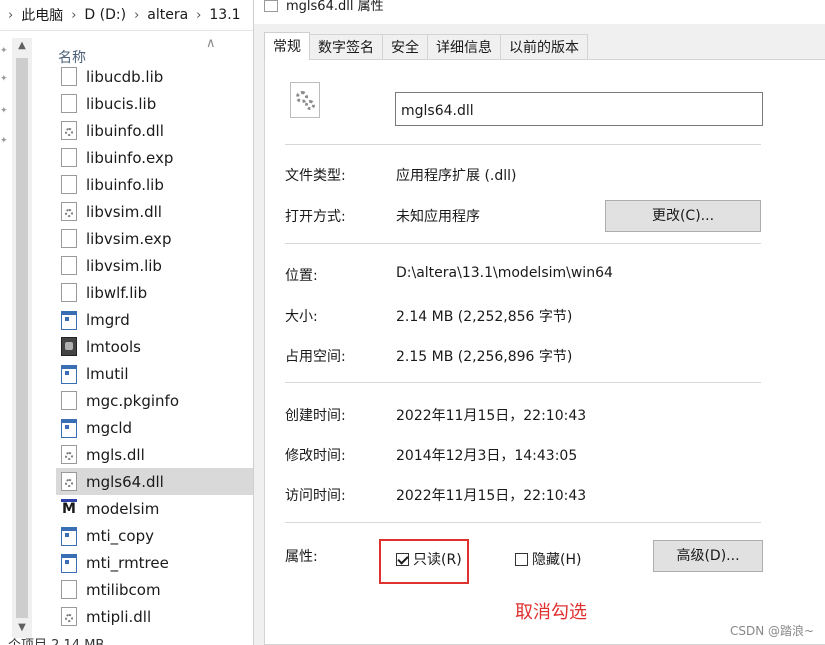 The image size is (825, 645). What do you see at coordinates (69, 508) in the screenshot?
I see `modelsim-app-icon` at bounding box center [69, 508].